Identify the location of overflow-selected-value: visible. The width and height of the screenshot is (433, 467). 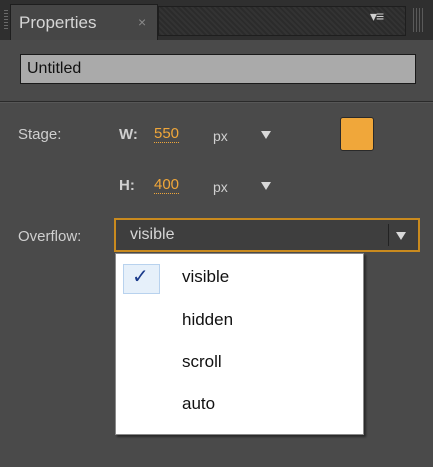
(152, 234).